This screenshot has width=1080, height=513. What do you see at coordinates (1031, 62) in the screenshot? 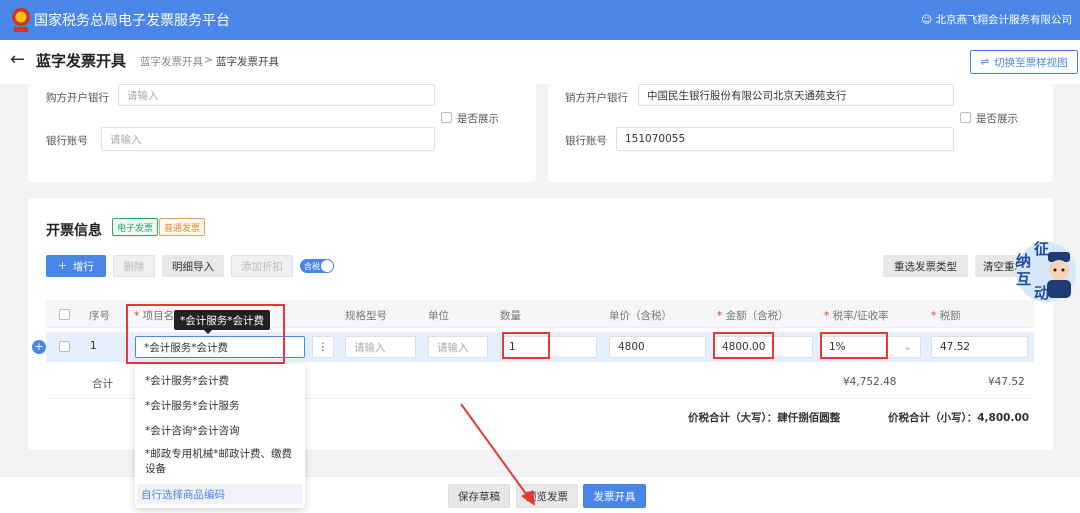
I see `switch-view-label: 切换至票样视图` at bounding box center [1031, 62].